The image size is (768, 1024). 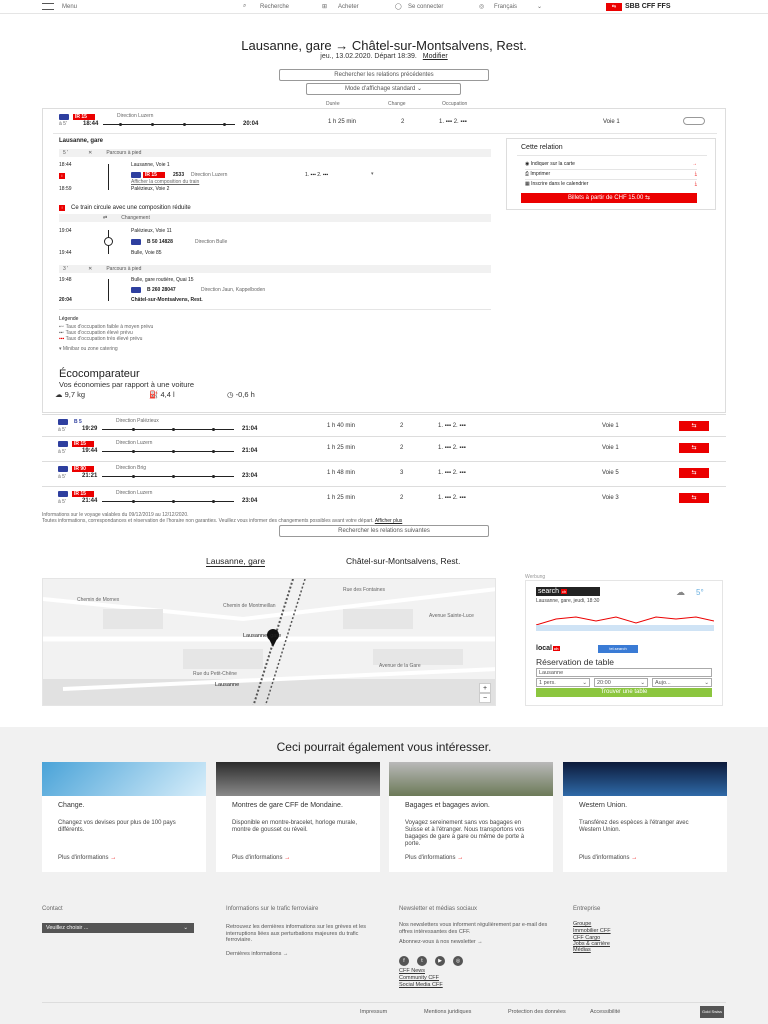 I want to click on traffic-heading: Informations sur le trafic ferroviaire, so click(x=272, y=909).